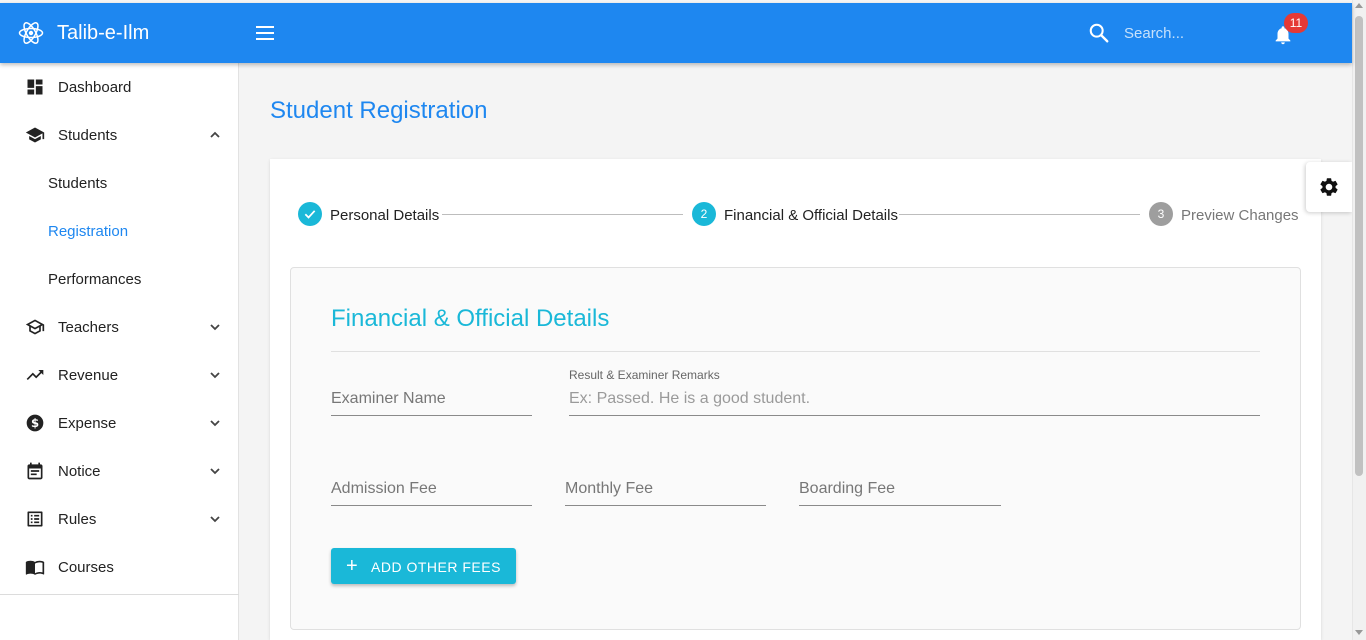 This screenshot has height=640, width=1366. Describe the element at coordinates (35, 327) in the screenshot. I see `teacher-icon` at that location.